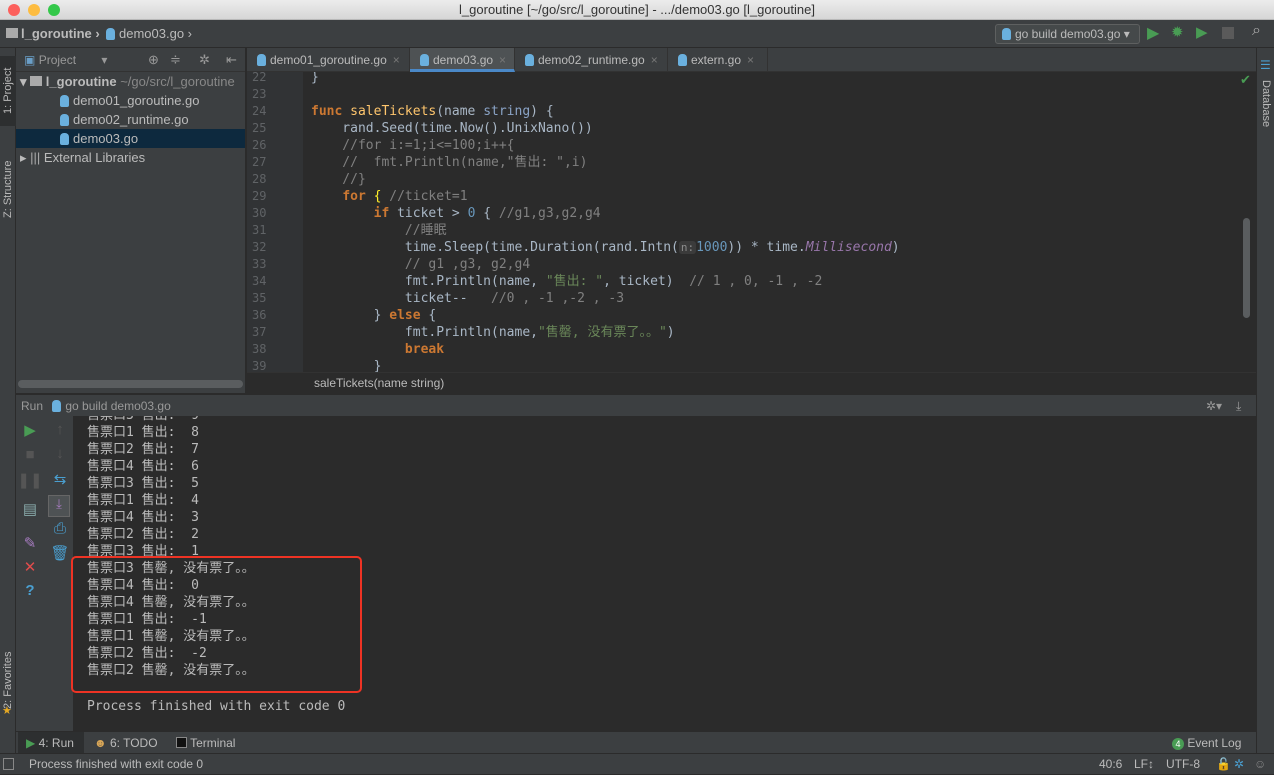 This screenshot has width=1274, height=775. What do you see at coordinates (432, 315) in the screenshot?
I see `code-token: {` at bounding box center [432, 315].